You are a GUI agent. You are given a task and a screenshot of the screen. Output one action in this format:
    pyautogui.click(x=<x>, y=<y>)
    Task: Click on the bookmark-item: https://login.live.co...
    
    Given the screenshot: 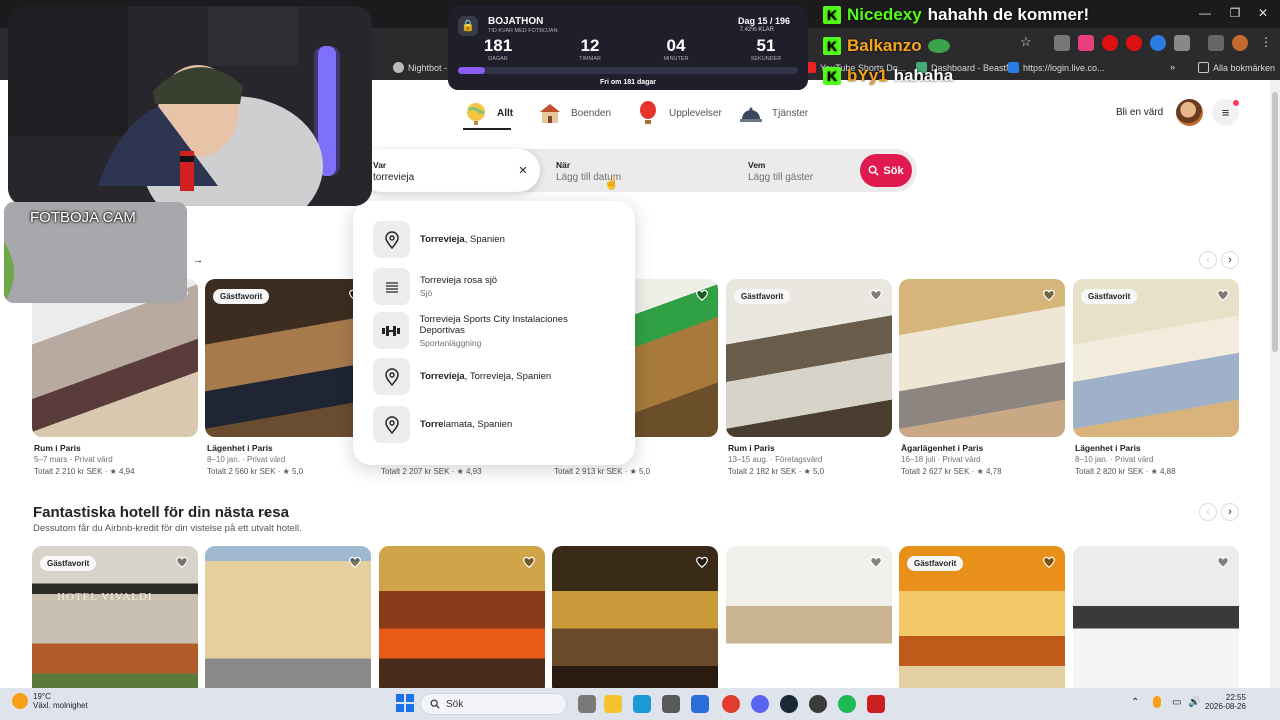 What is the action you would take?
    pyautogui.click(x=1056, y=67)
    